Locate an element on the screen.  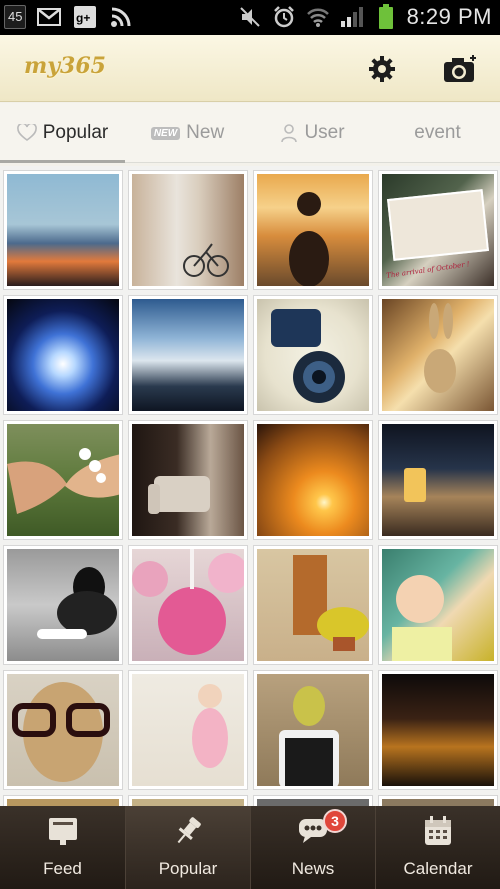
nav-feed: Feed is located at coordinates (62, 847).